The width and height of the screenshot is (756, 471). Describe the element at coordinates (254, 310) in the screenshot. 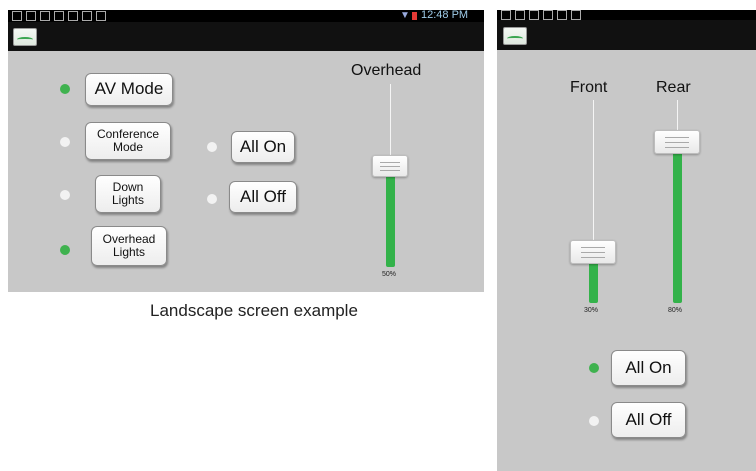

I see `landscape-caption: Landscape screen example` at that location.